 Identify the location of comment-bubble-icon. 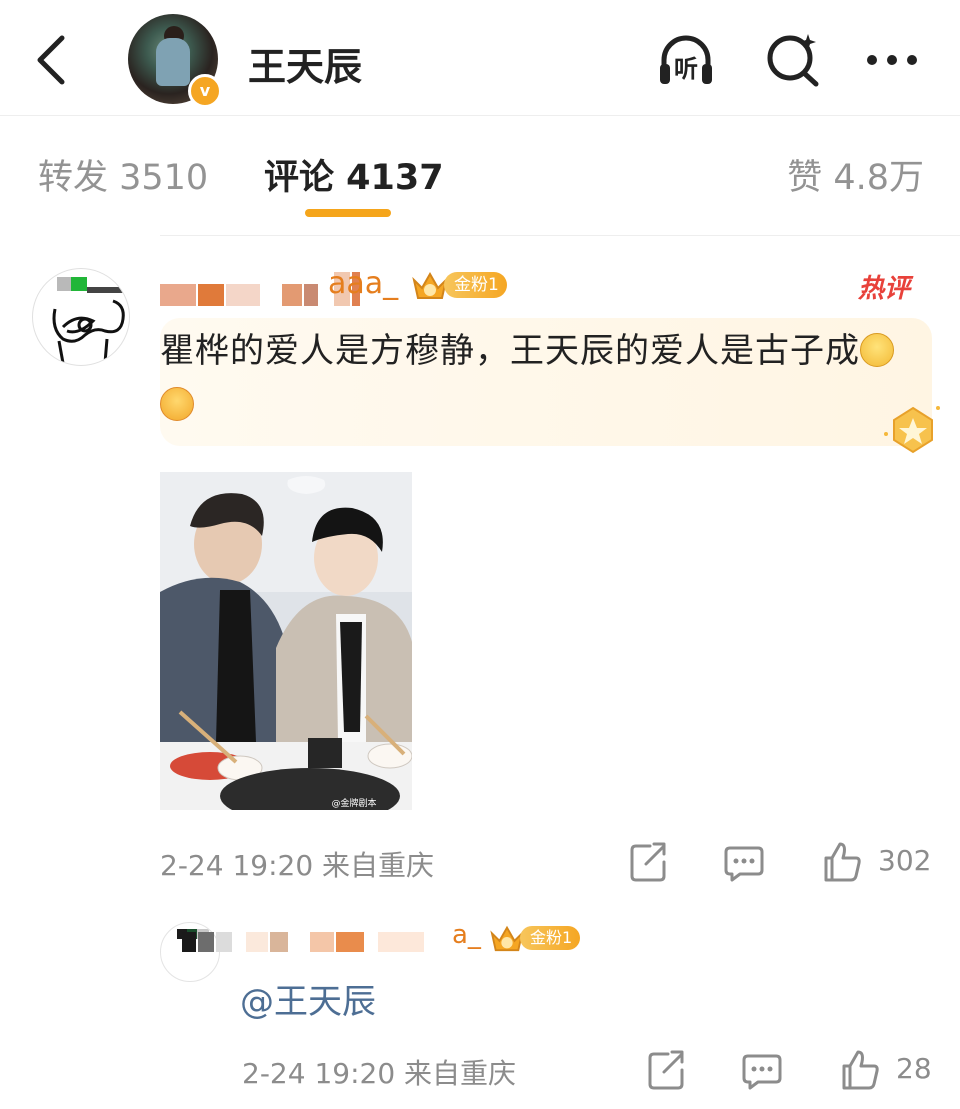
(744, 861).